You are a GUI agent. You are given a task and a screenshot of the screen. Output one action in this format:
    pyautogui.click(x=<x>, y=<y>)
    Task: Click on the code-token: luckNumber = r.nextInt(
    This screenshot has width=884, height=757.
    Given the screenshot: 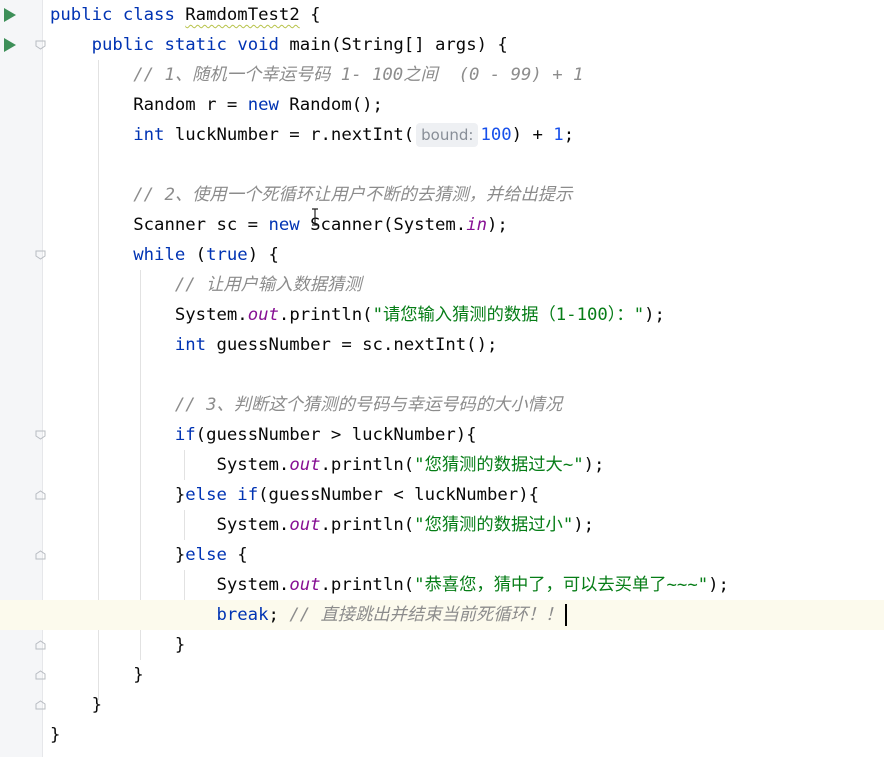 What is the action you would take?
    pyautogui.click(x=289, y=135)
    